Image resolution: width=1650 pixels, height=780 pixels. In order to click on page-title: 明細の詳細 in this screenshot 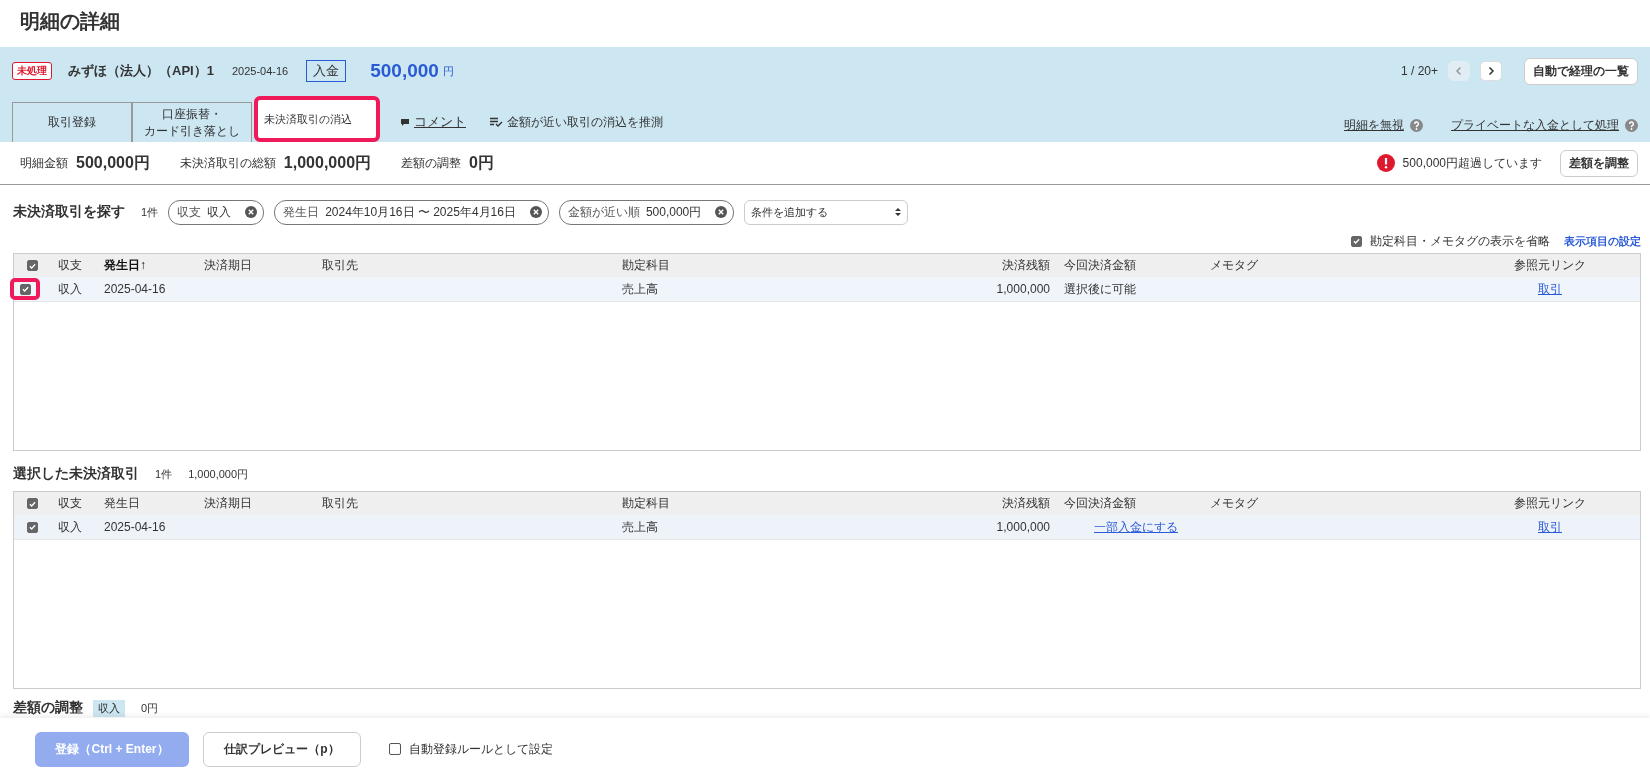, I will do `click(70, 21)`.